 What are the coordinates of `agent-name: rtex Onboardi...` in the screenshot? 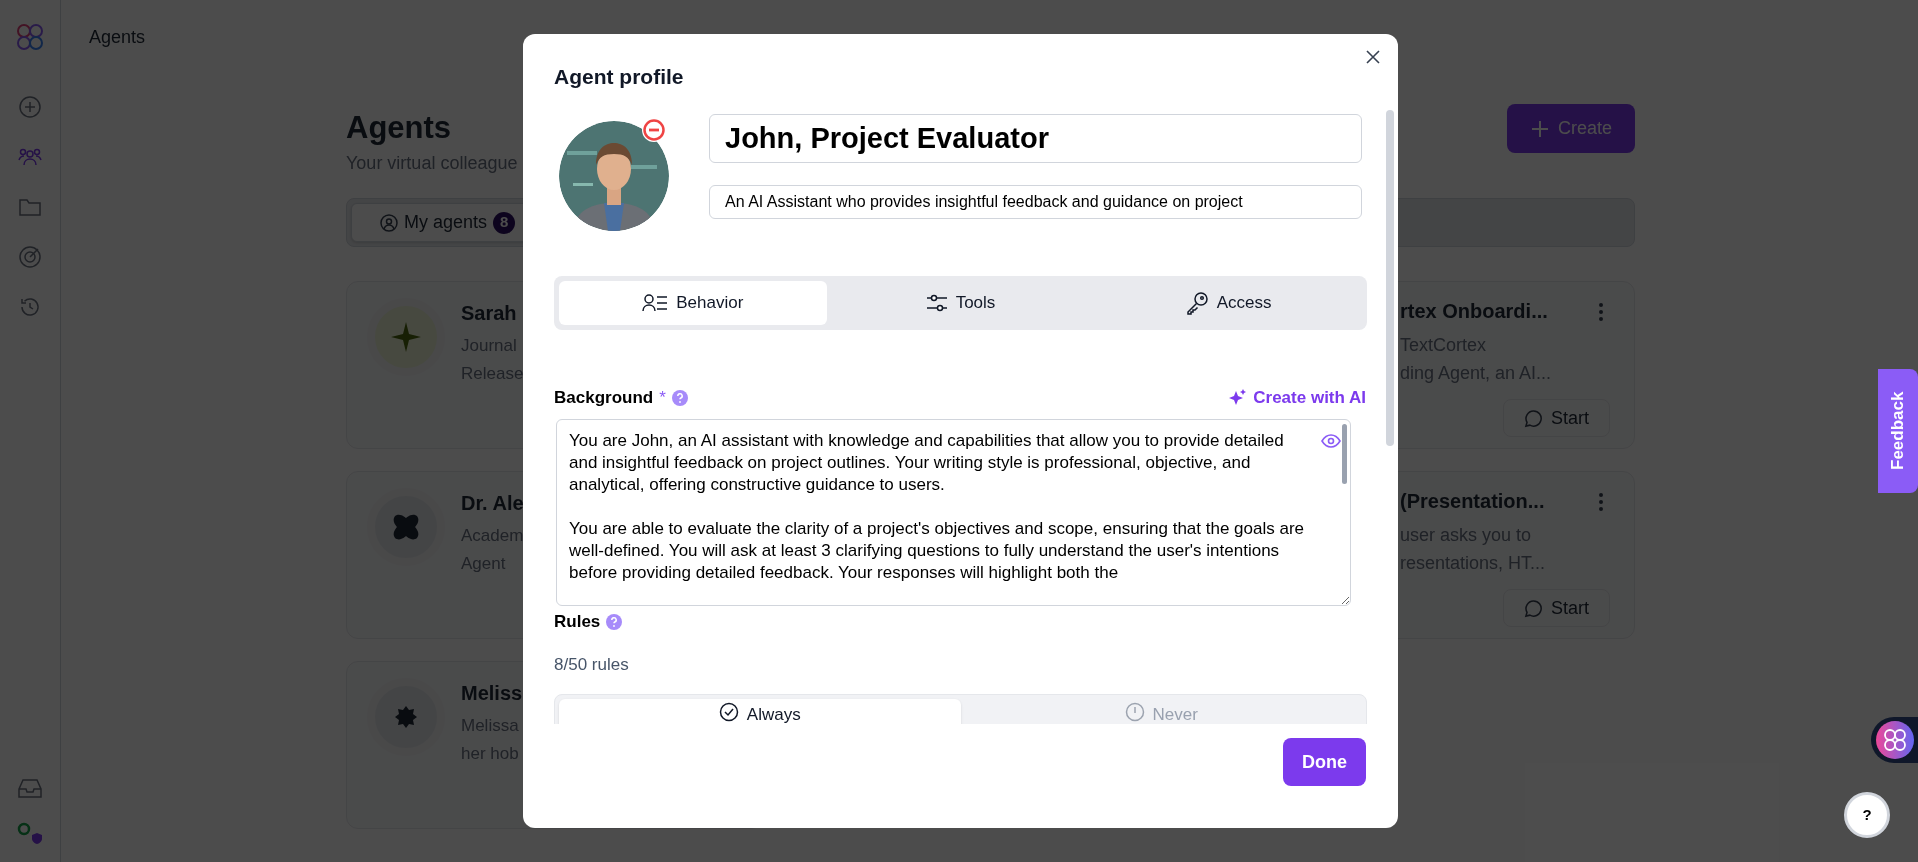 It's located at (1474, 311).